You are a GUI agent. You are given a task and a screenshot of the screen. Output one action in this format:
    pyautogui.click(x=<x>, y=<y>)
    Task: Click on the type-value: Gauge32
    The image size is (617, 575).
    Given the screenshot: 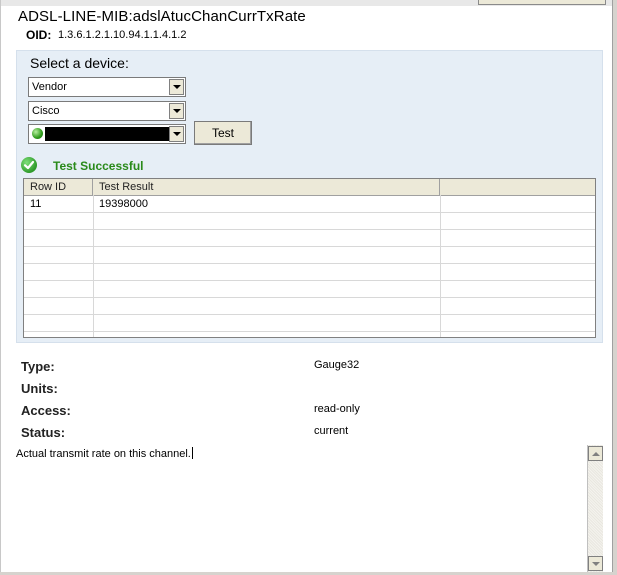 What is the action you would take?
    pyautogui.click(x=337, y=365)
    